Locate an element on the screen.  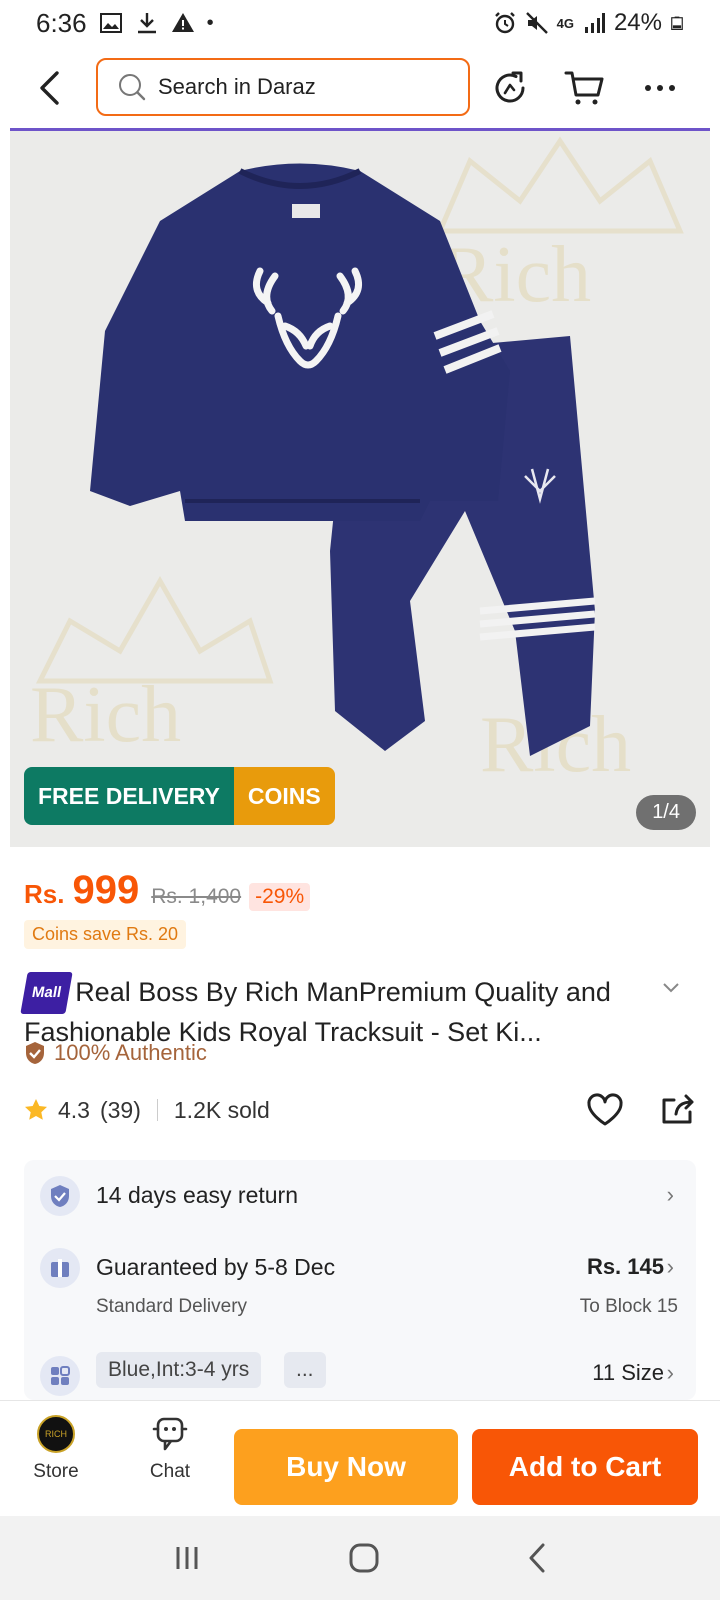
image-pager: 1/4 is located at coordinates (666, 812).